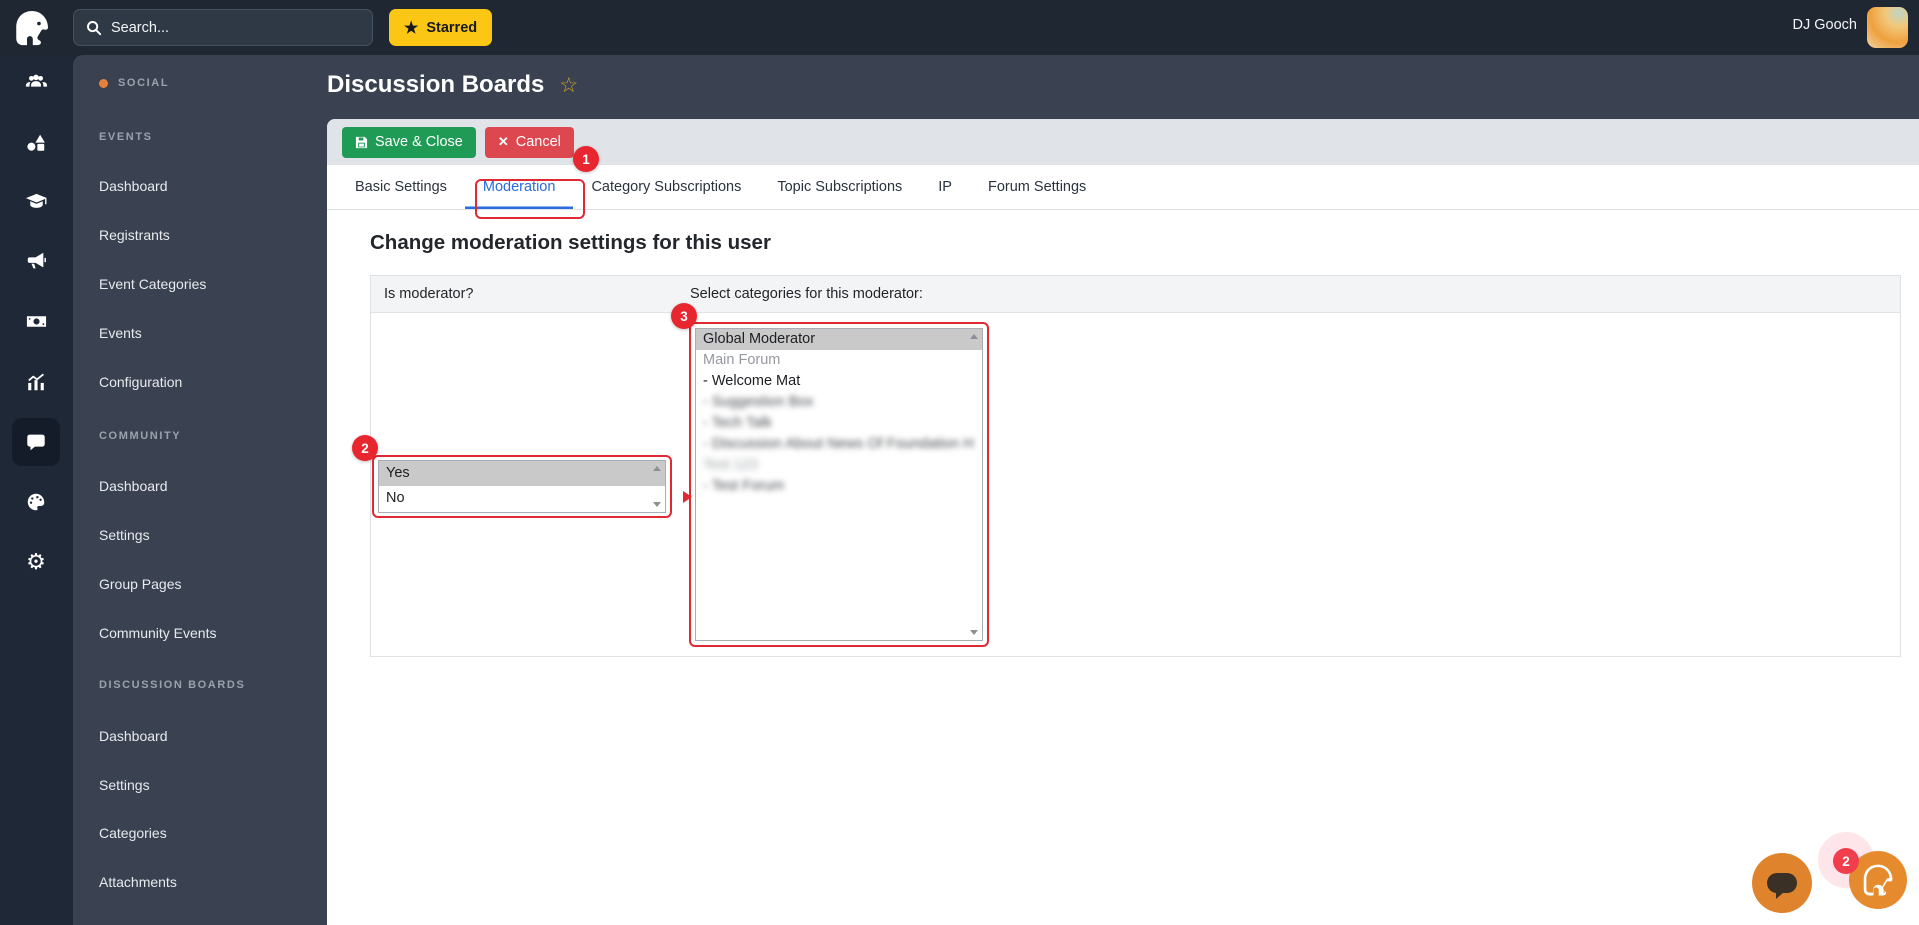 The width and height of the screenshot is (1919, 925). I want to click on page-title-row: Discussion Boards ☆, so click(452, 85).